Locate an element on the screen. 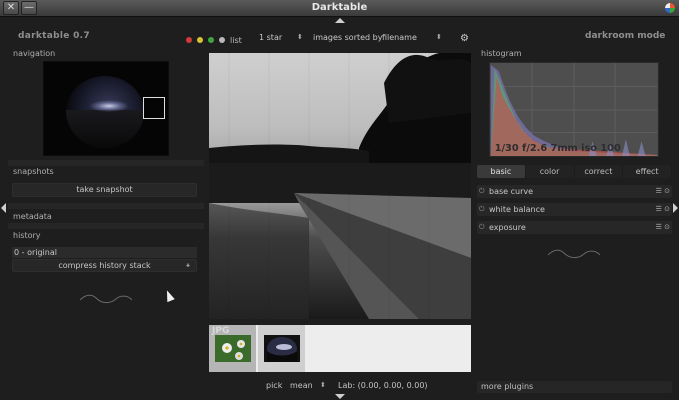  navigation-thumbnail-ground is located at coordinates (105, 129).